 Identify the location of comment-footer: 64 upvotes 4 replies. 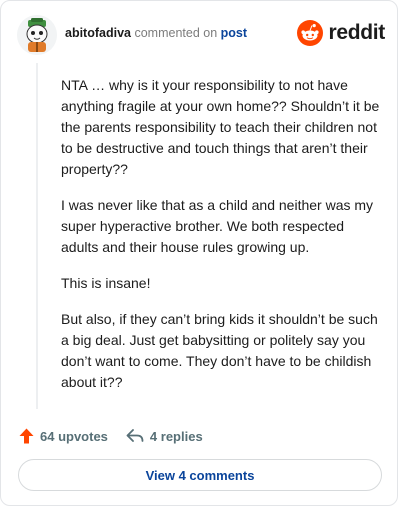
(199, 436).